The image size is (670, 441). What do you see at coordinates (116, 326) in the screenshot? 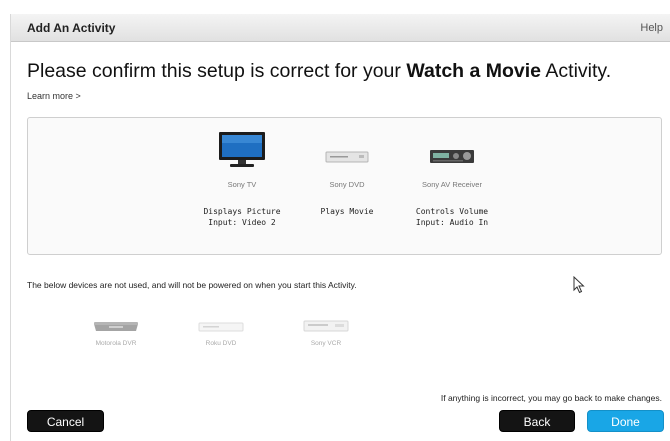
I see `dvr-icon` at bounding box center [116, 326].